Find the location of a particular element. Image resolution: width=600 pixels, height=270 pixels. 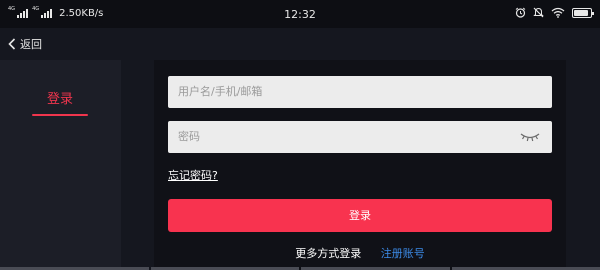

battery-fill is located at coordinates (581, 12).